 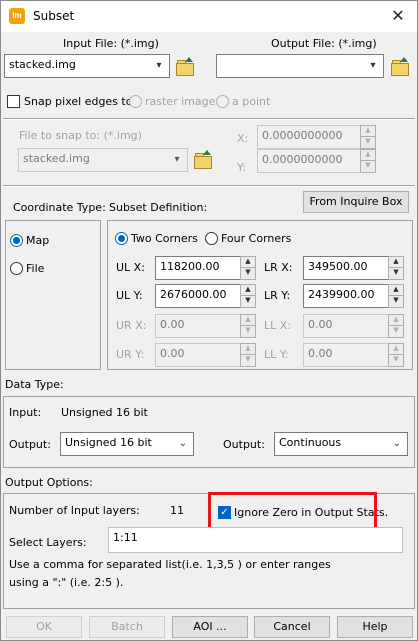 What do you see at coordinates (16, 268) in the screenshot?
I see `radio-file` at bounding box center [16, 268].